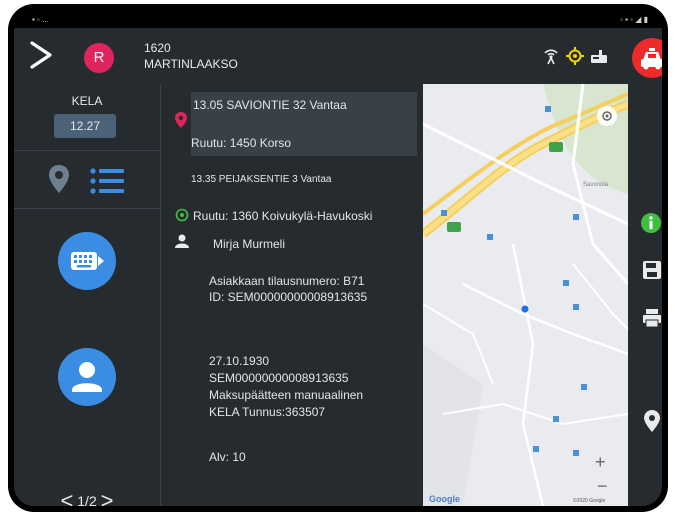 Image resolution: width=675 pixels, height=515 pixels. I want to click on chevron-right-icon, so click(41, 55).